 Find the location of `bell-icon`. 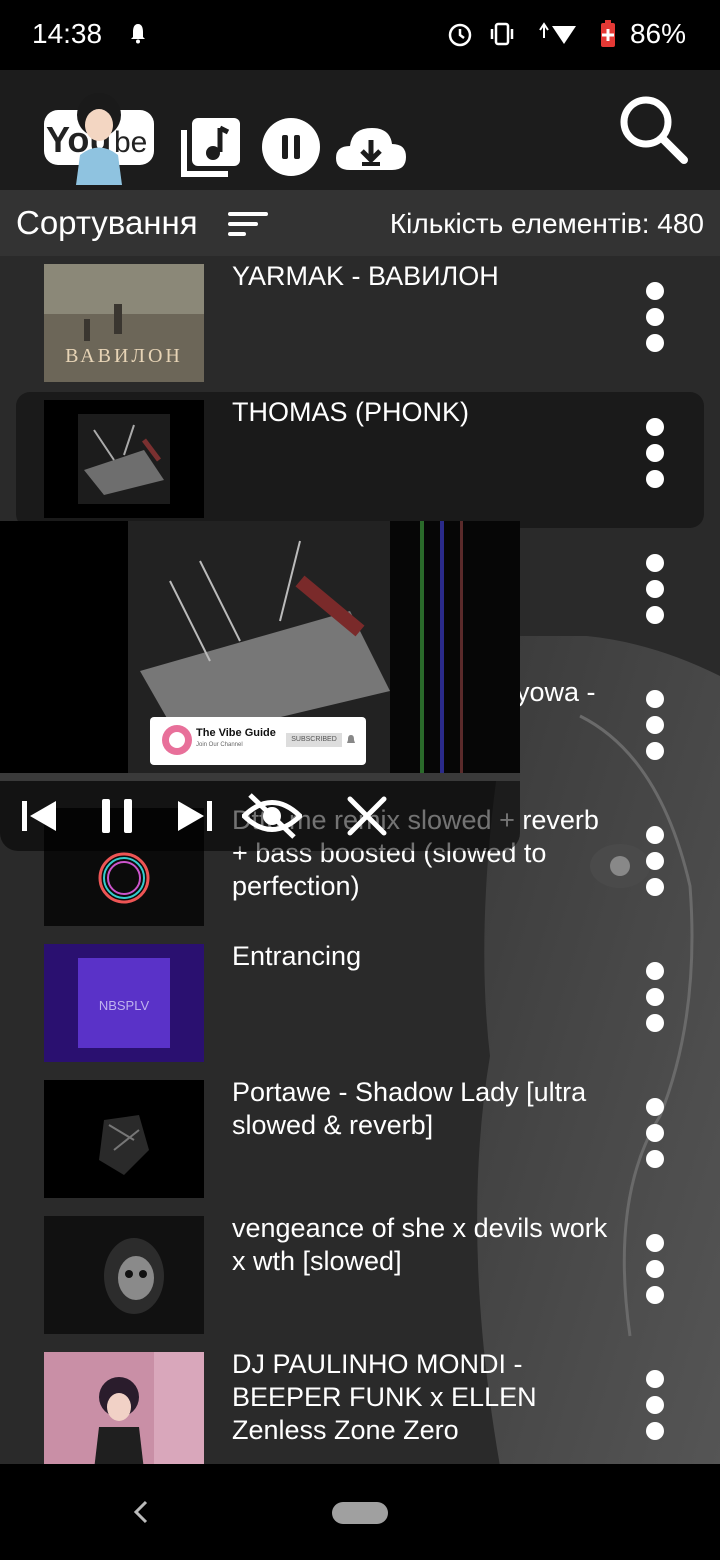

bell-icon is located at coordinates (138, 34).